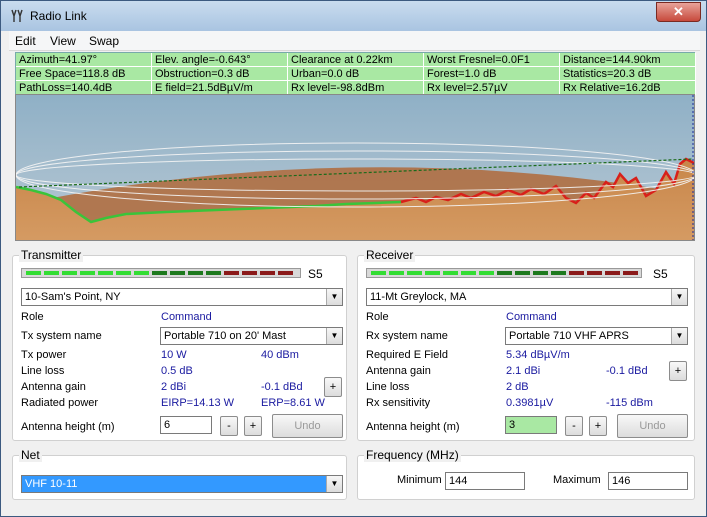 Image resolution: width=707 pixels, height=517 pixels. What do you see at coordinates (517, 387) in the screenshot?
I see `rx-line-loss-value: 2 dB` at bounding box center [517, 387].